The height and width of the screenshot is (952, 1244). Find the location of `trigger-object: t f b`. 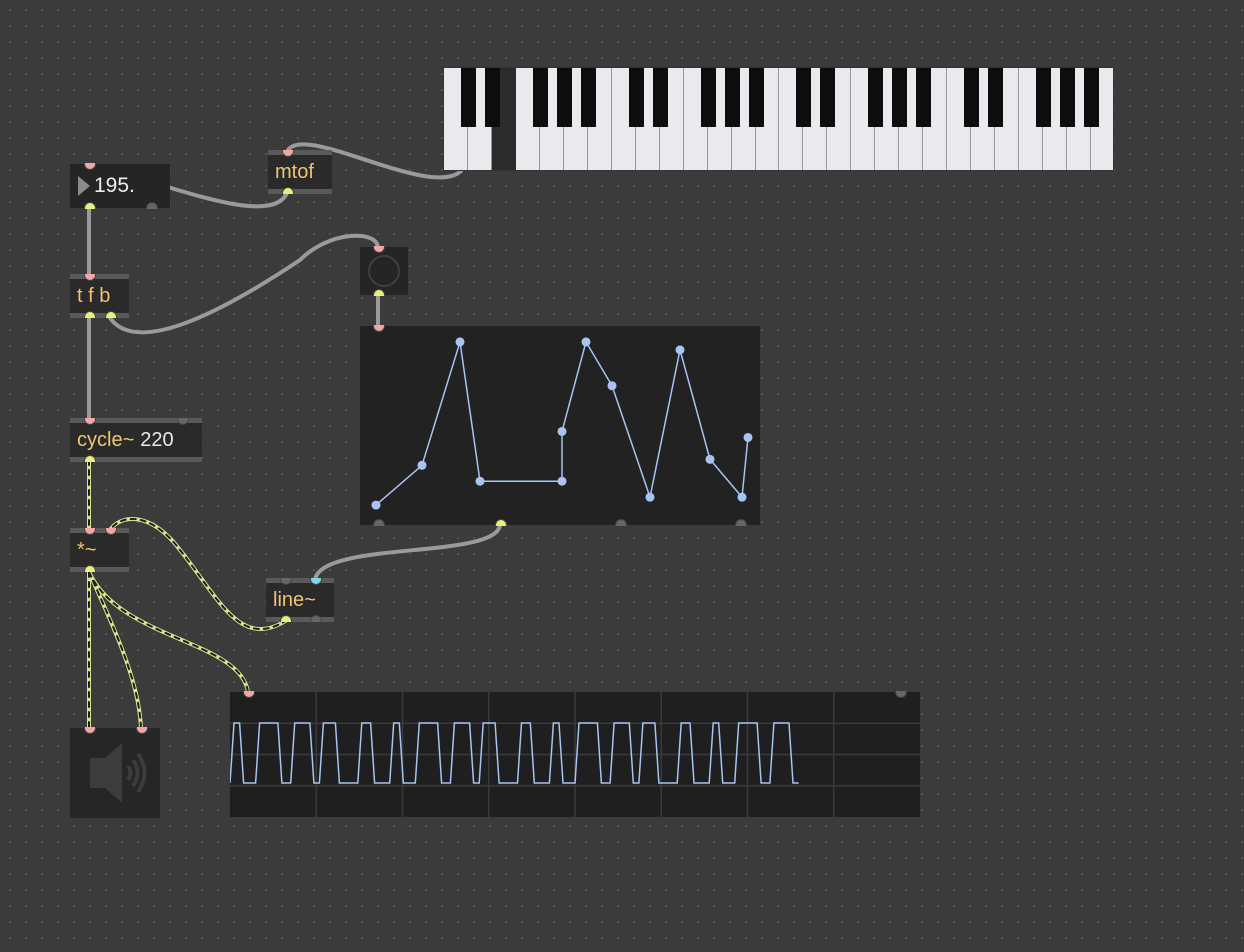

trigger-object: t f b is located at coordinates (99, 296).